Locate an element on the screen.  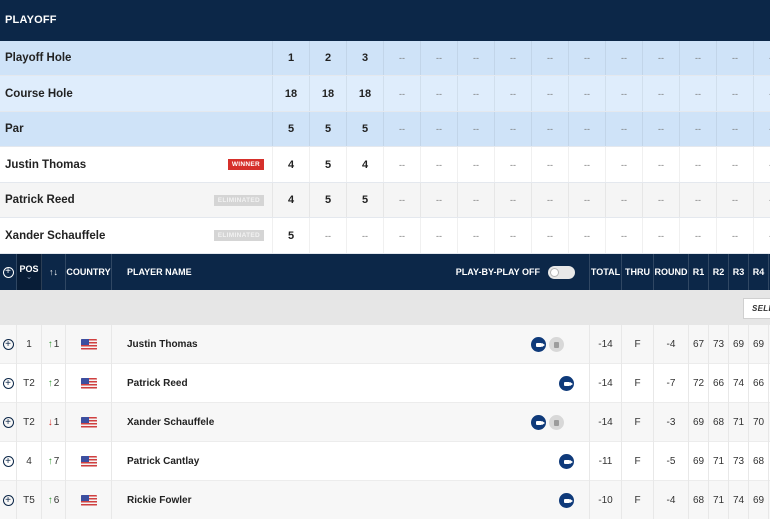
country-header: COUNTRY is located at coordinates (89, 272).